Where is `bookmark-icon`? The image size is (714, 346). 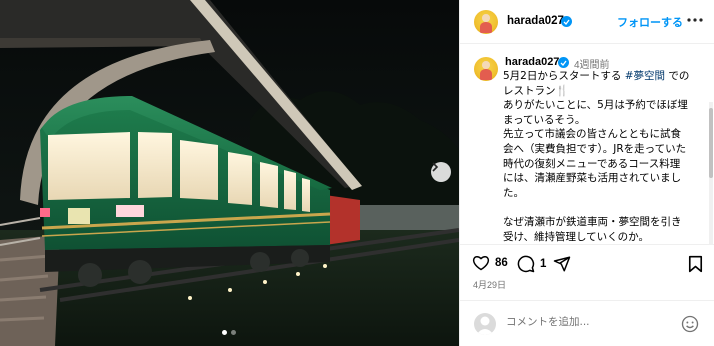
bookmark-icon is located at coordinates (695, 264).